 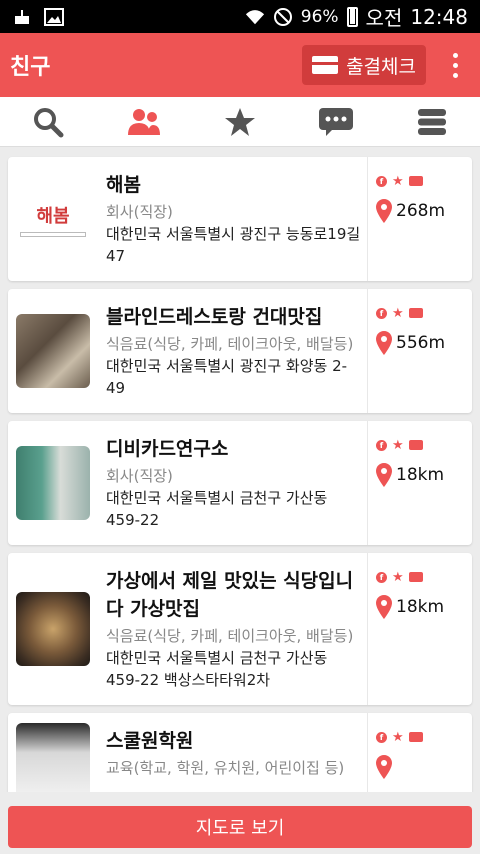 I want to click on place-distance: 268m, so click(x=421, y=211).